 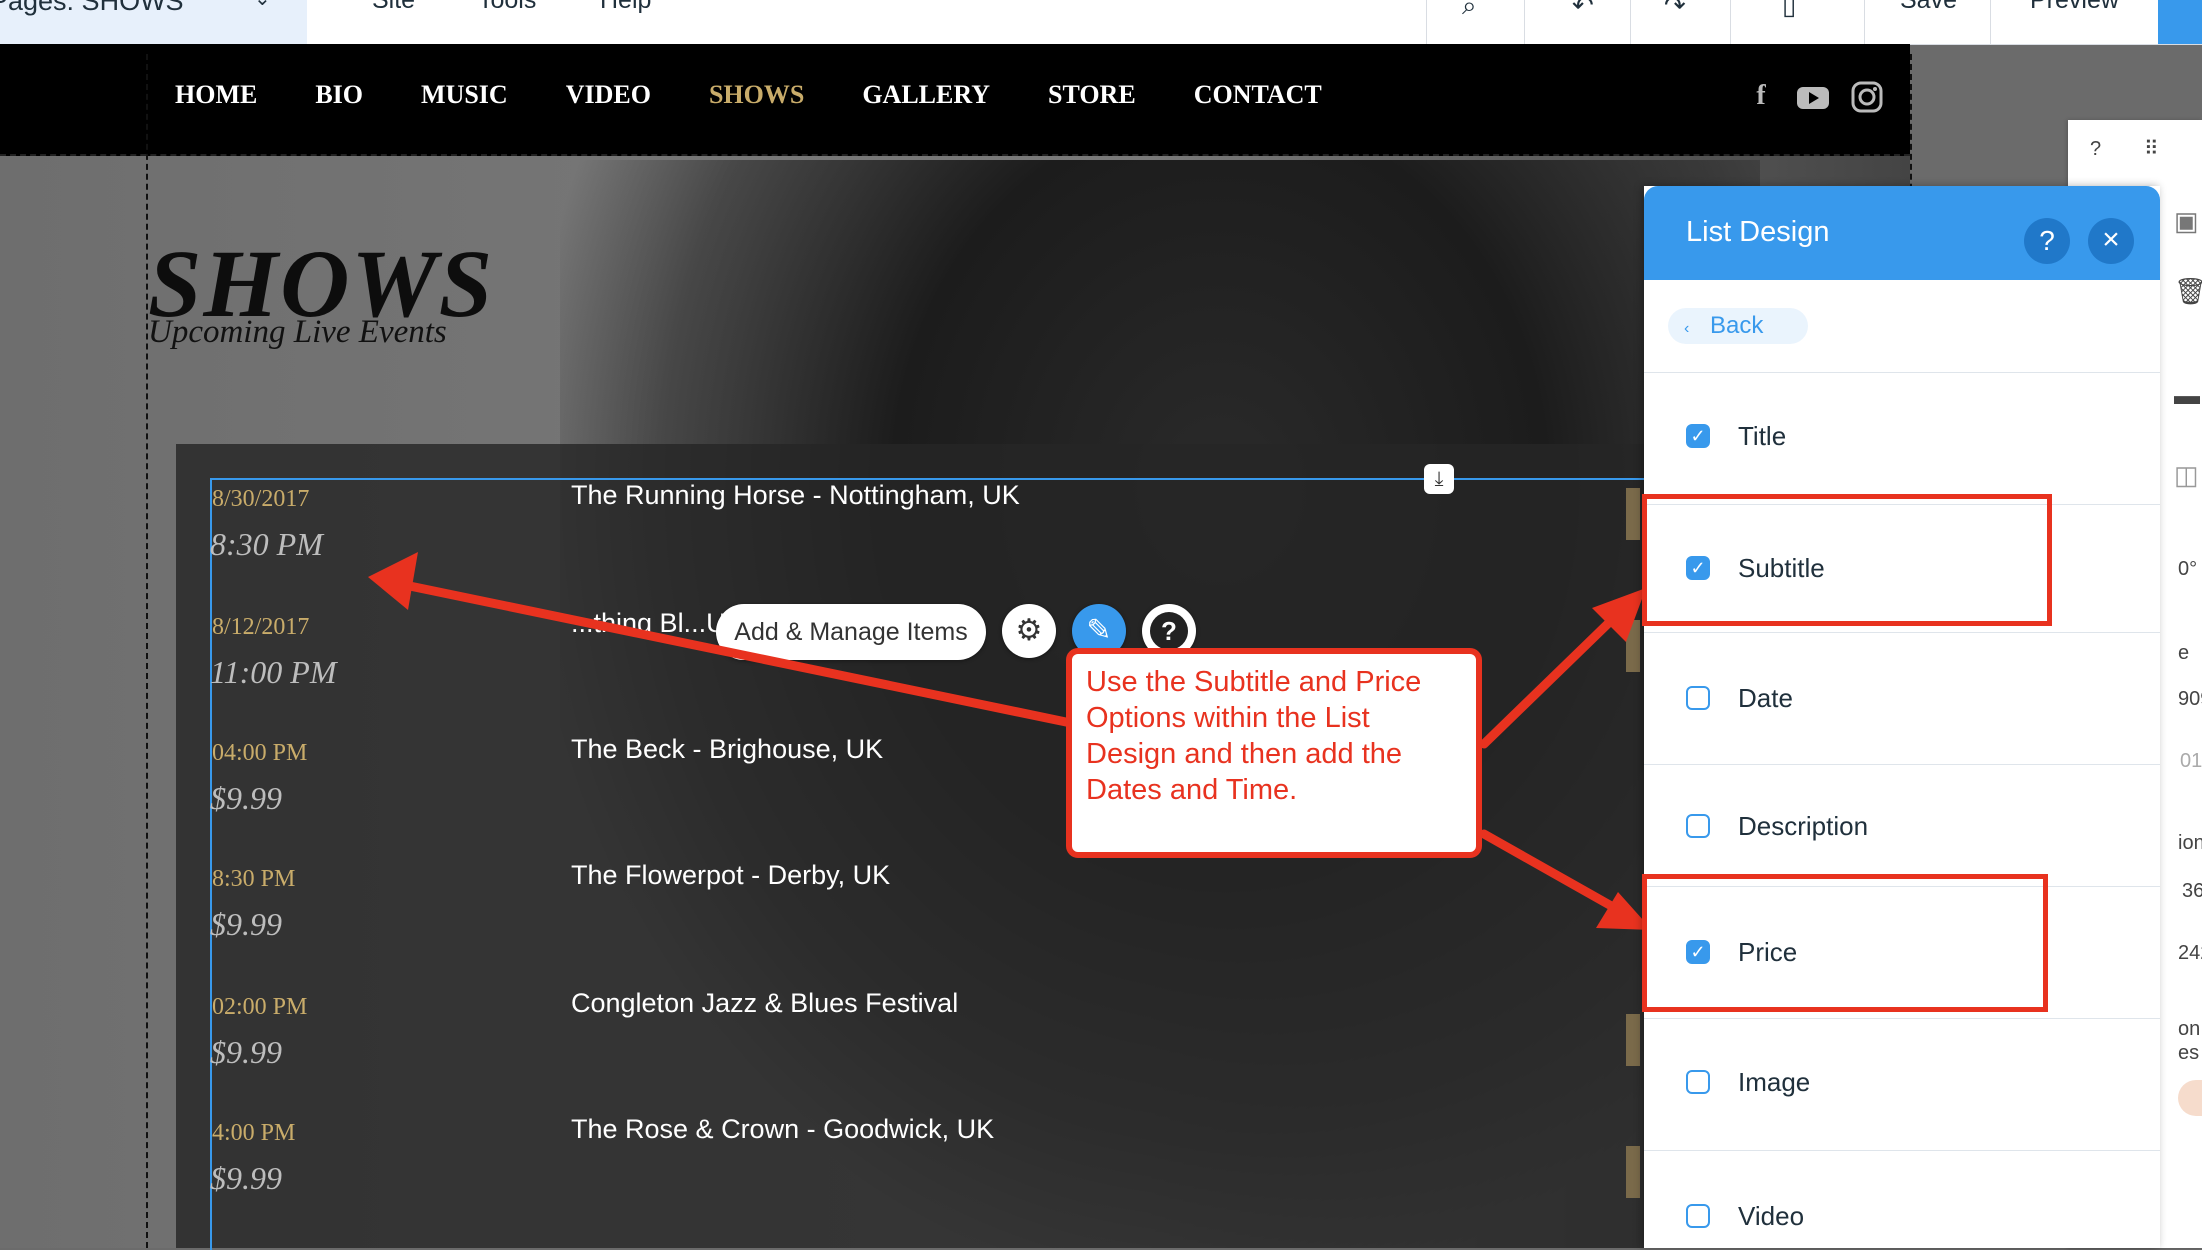 What do you see at coordinates (1813, 97) in the screenshot?
I see `youtube-icon` at bounding box center [1813, 97].